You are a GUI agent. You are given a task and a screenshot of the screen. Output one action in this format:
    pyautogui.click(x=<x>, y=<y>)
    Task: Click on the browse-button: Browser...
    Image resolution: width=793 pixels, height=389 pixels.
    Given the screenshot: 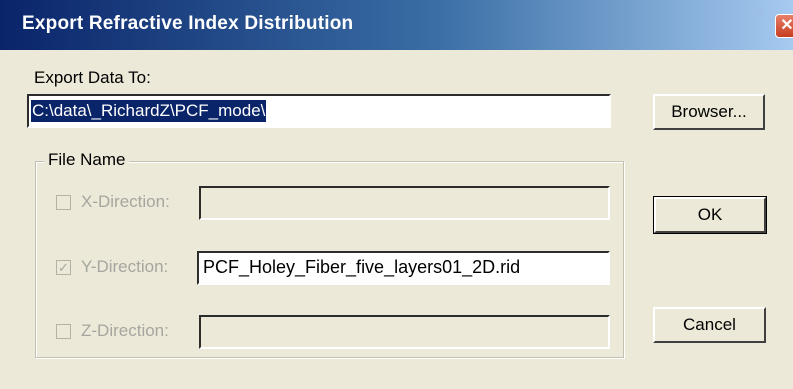 What is the action you would take?
    pyautogui.click(x=709, y=112)
    